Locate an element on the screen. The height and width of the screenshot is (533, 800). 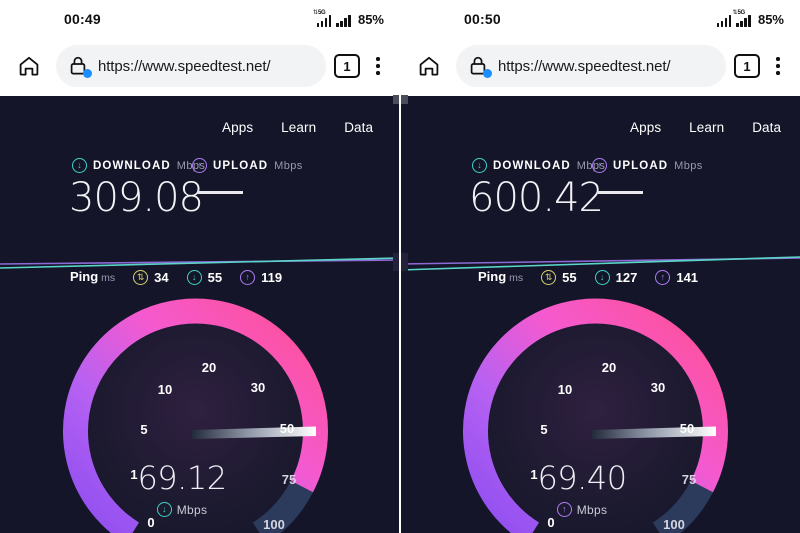
gauge-current-value: 69.12 is located at coordinates (182, 478).